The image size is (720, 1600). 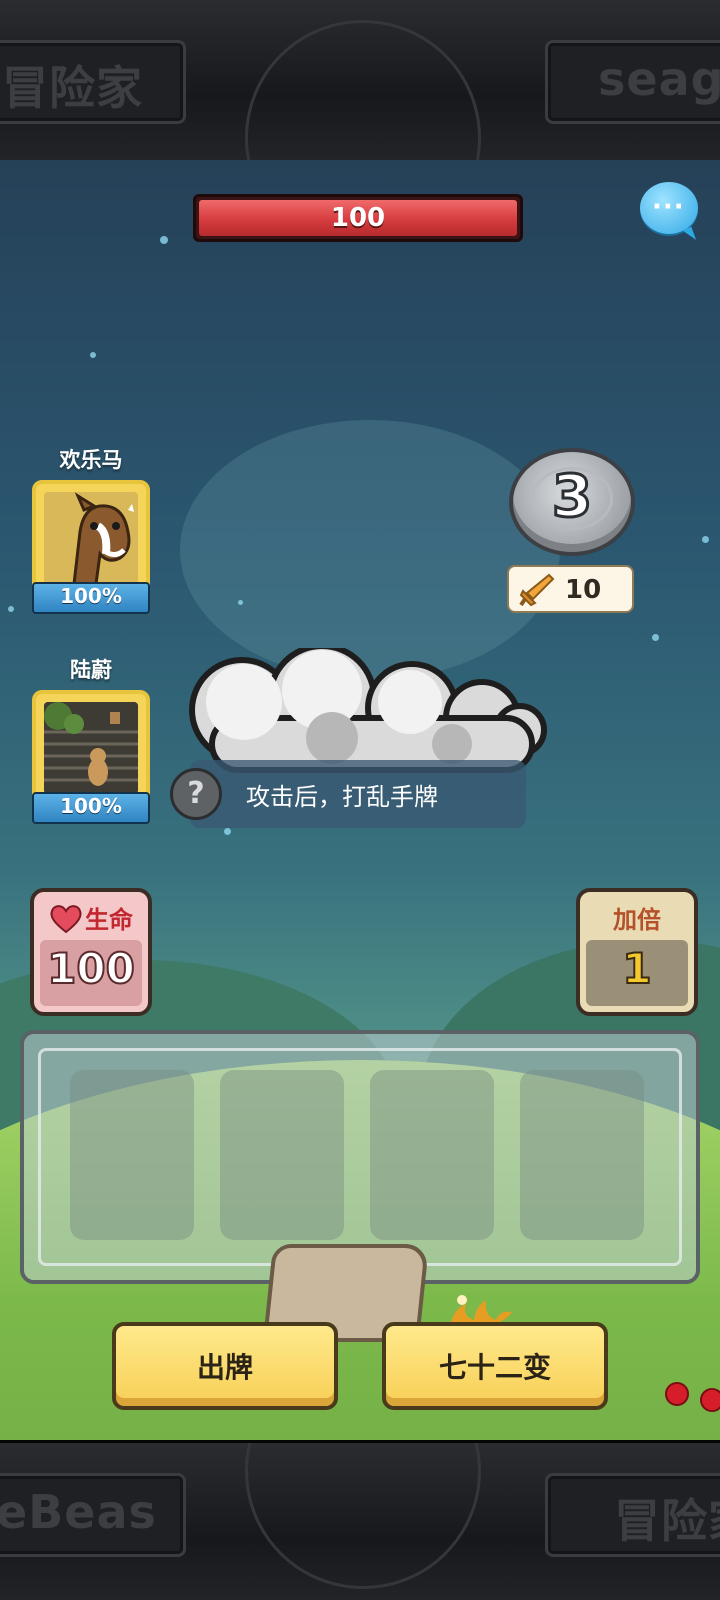 What do you see at coordinates (636, 968) in the screenshot?
I see `multiplier-value: 1` at bounding box center [636, 968].